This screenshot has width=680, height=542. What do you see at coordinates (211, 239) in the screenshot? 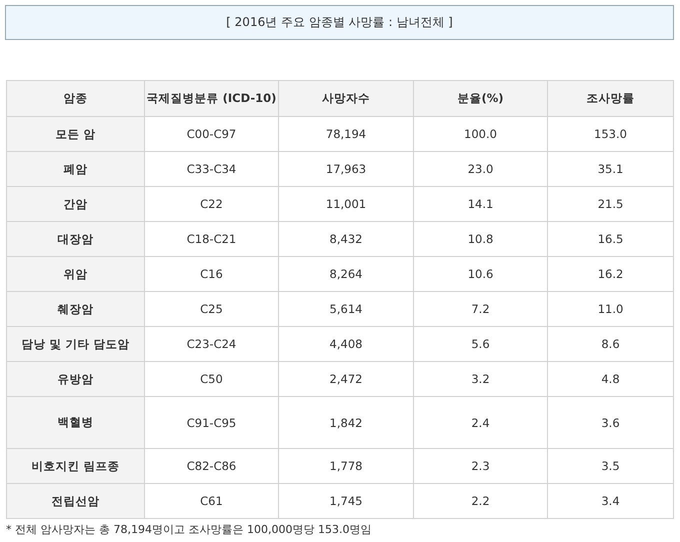
I see `table-cell: C18-C21` at bounding box center [211, 239].